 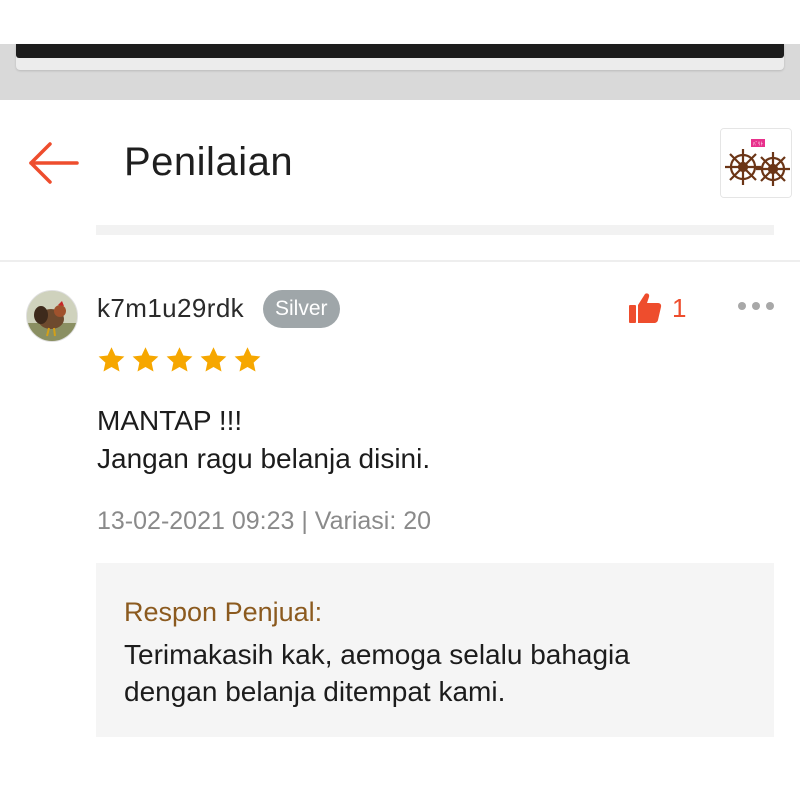 I want to click on more-options-button, so click(x=756, y=306).